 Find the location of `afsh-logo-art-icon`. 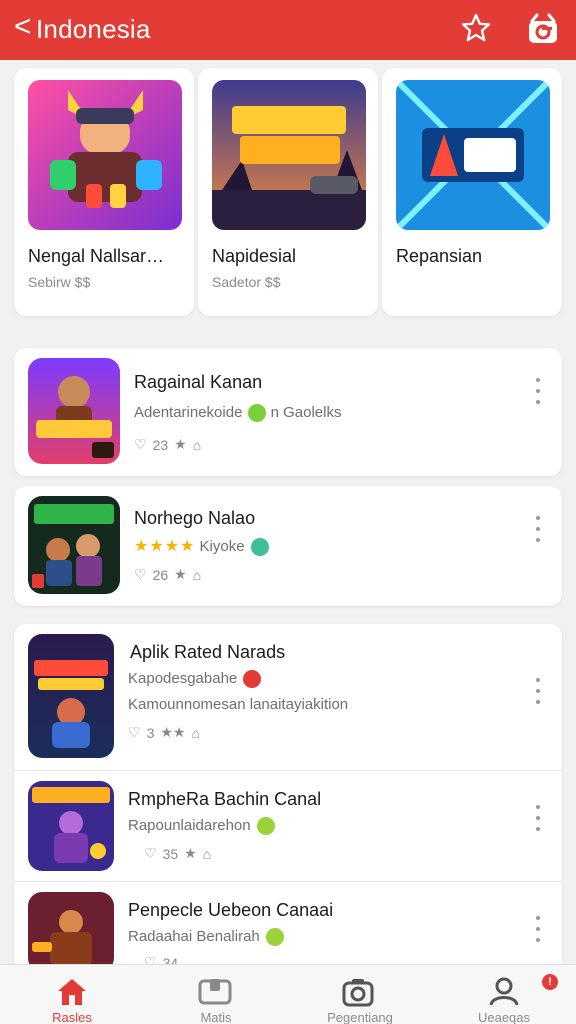

afsh-logo-art-icon is located at coordinates (473, 155).